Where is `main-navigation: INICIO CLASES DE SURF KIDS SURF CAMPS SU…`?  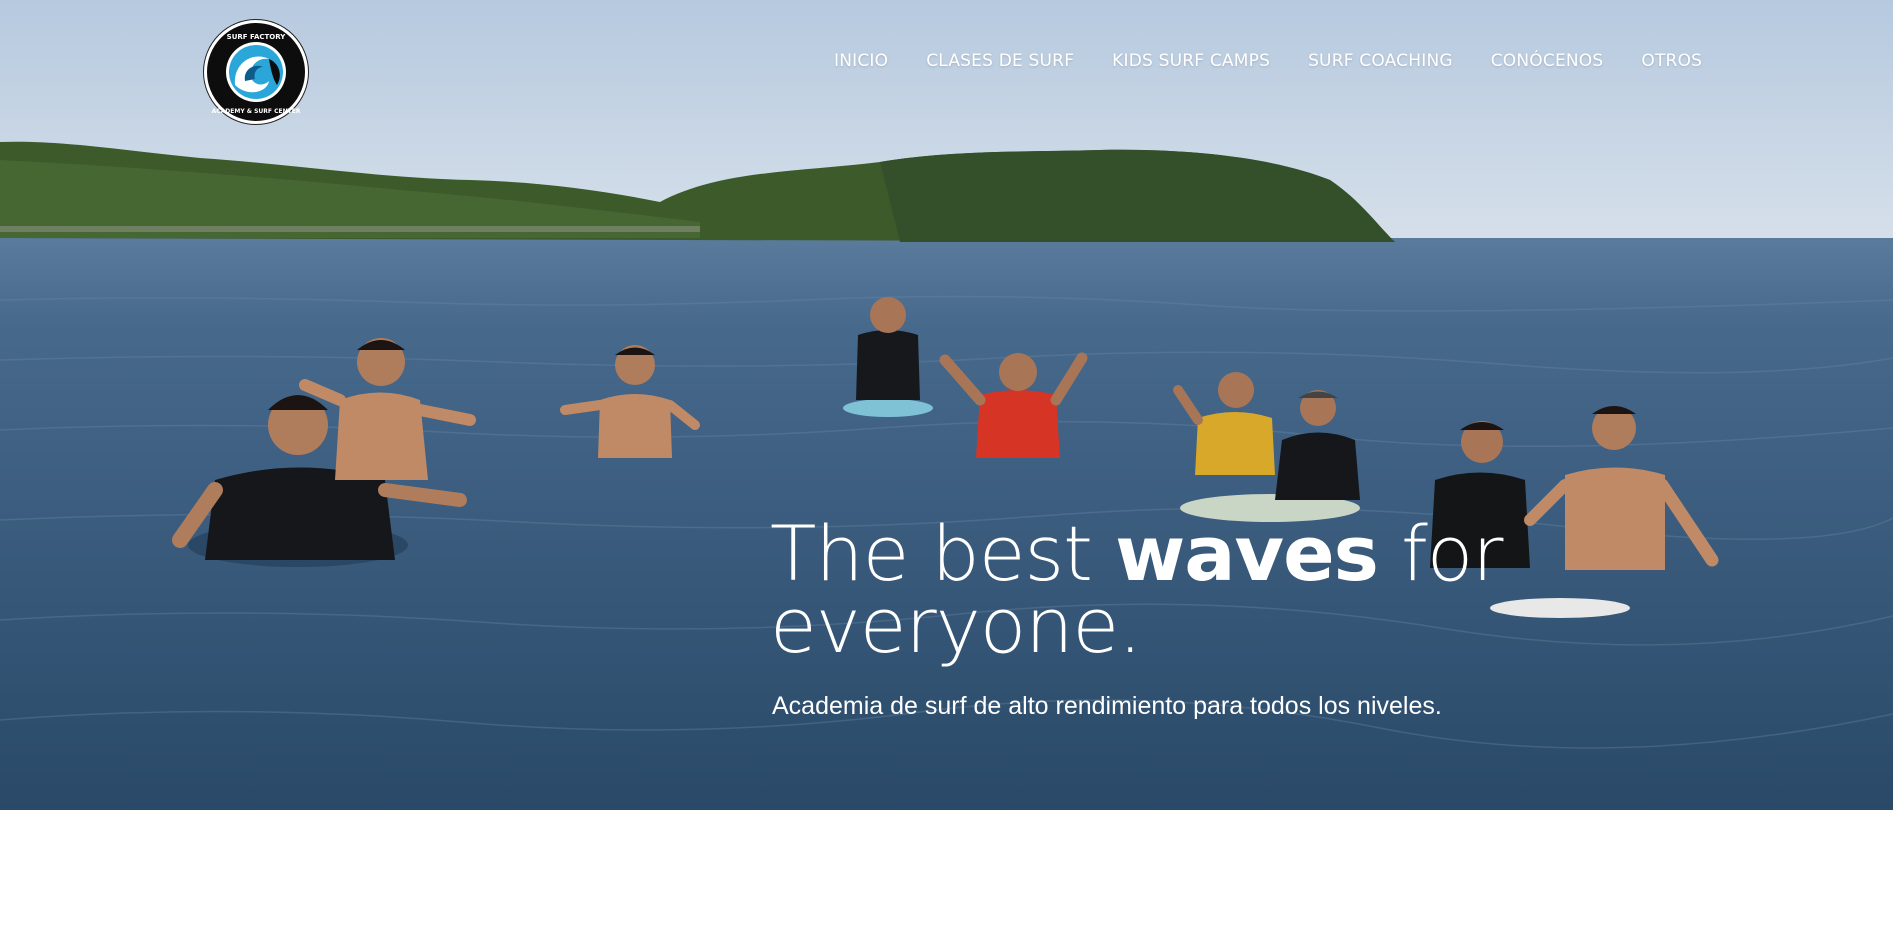 main-navigation: INICIO CLASES DE SURF KIDS SURF CAMPS SU… is located at coordinates (1268, 61).